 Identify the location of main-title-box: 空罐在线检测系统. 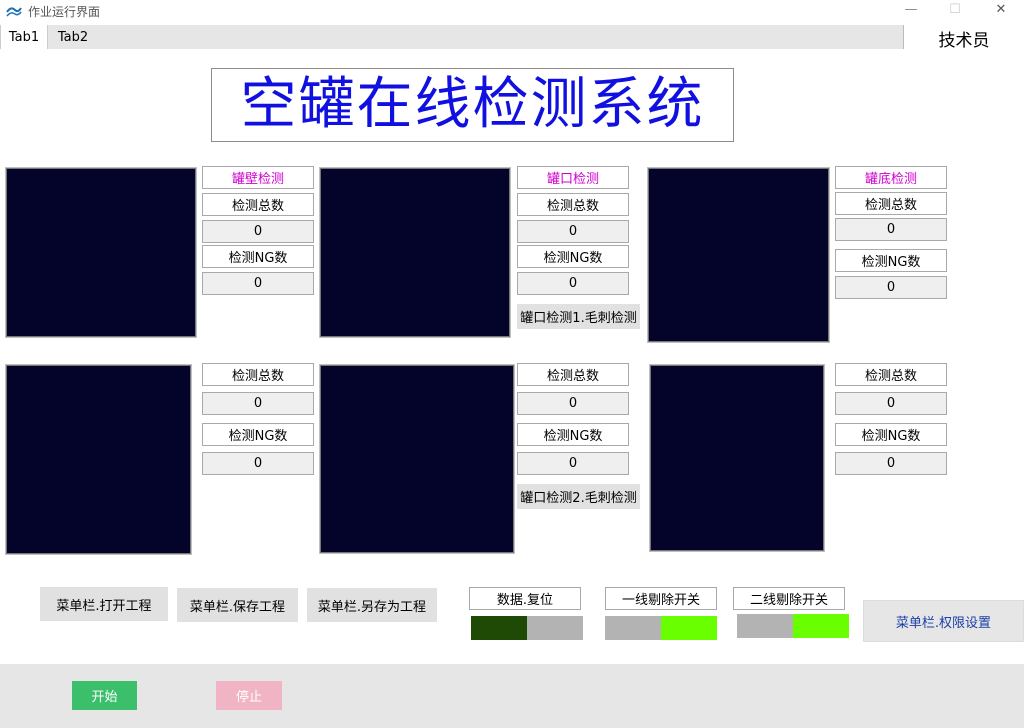
(472, 105).